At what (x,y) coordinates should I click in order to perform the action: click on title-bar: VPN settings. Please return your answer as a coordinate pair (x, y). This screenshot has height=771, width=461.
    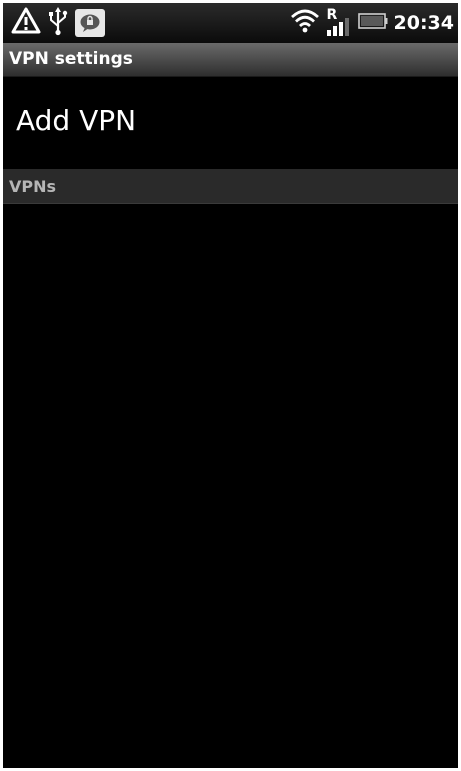
    Looking at the image, I should click on (230, 60).